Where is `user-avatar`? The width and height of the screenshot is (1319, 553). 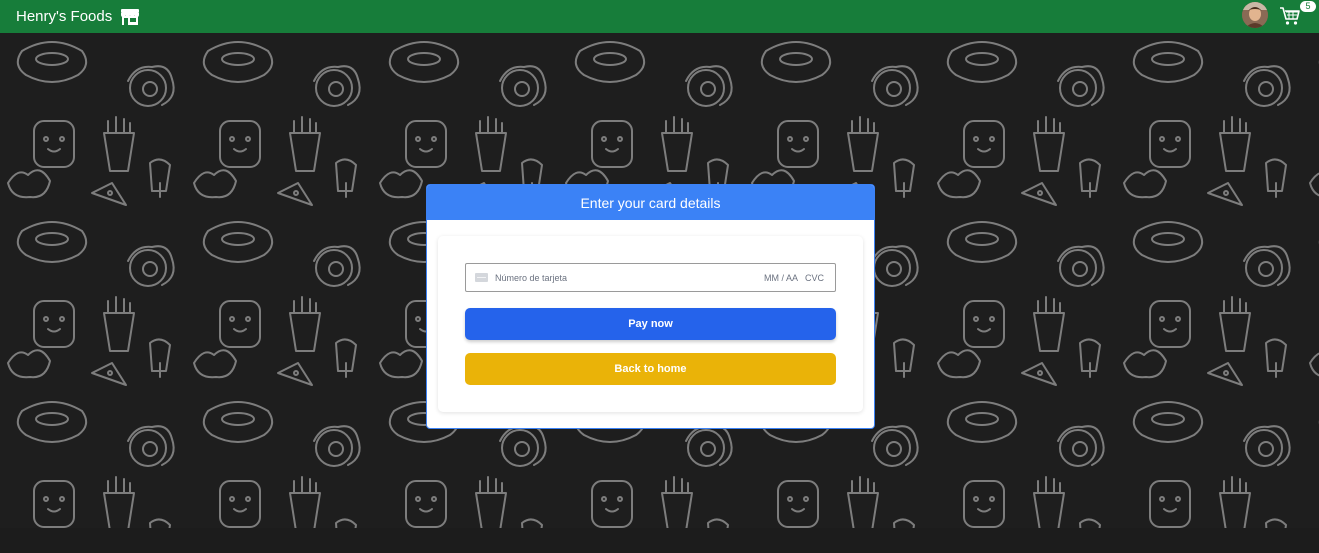
user-avatar is located at coordinates (1255, 15).